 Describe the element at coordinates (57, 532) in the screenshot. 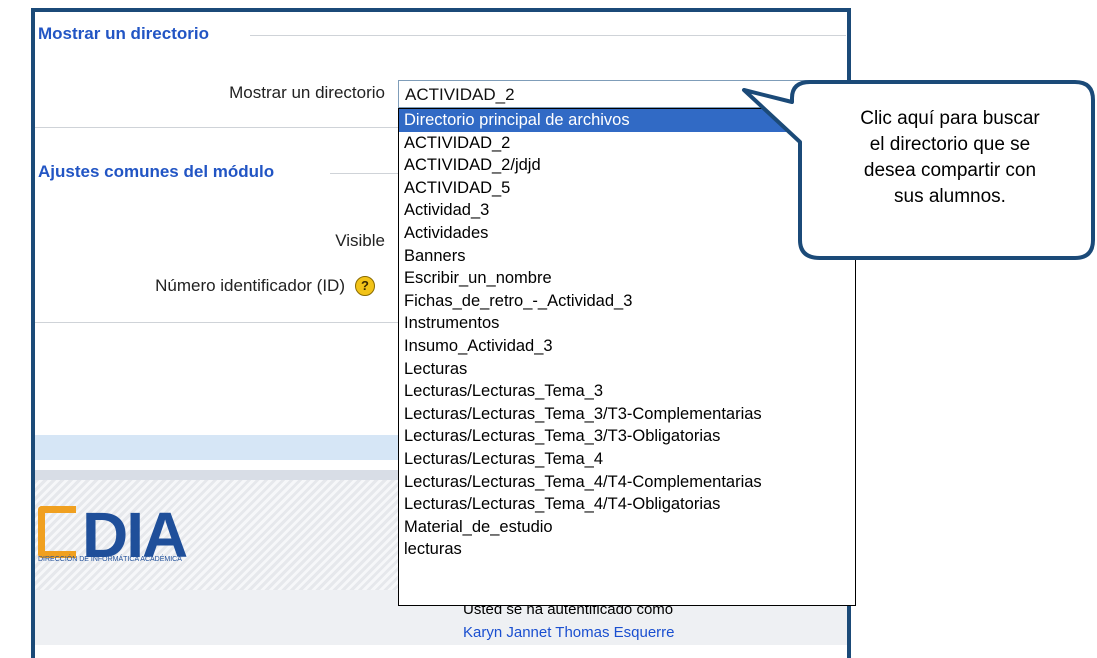

I see `logo-bracket-icon` at that location.